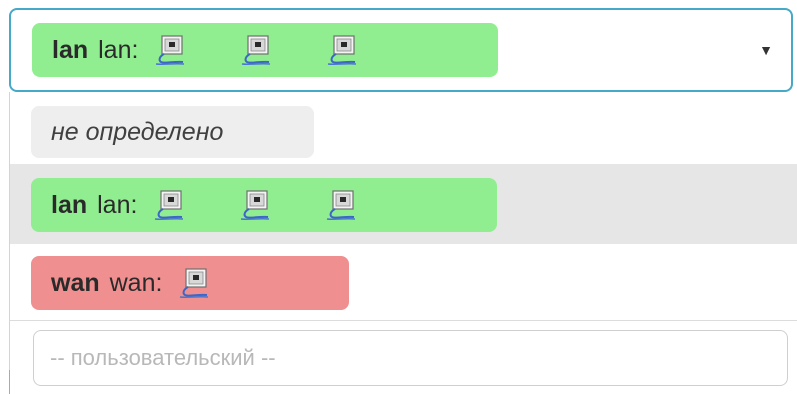  I want to click on zone-name: wan, so click(75, 282).